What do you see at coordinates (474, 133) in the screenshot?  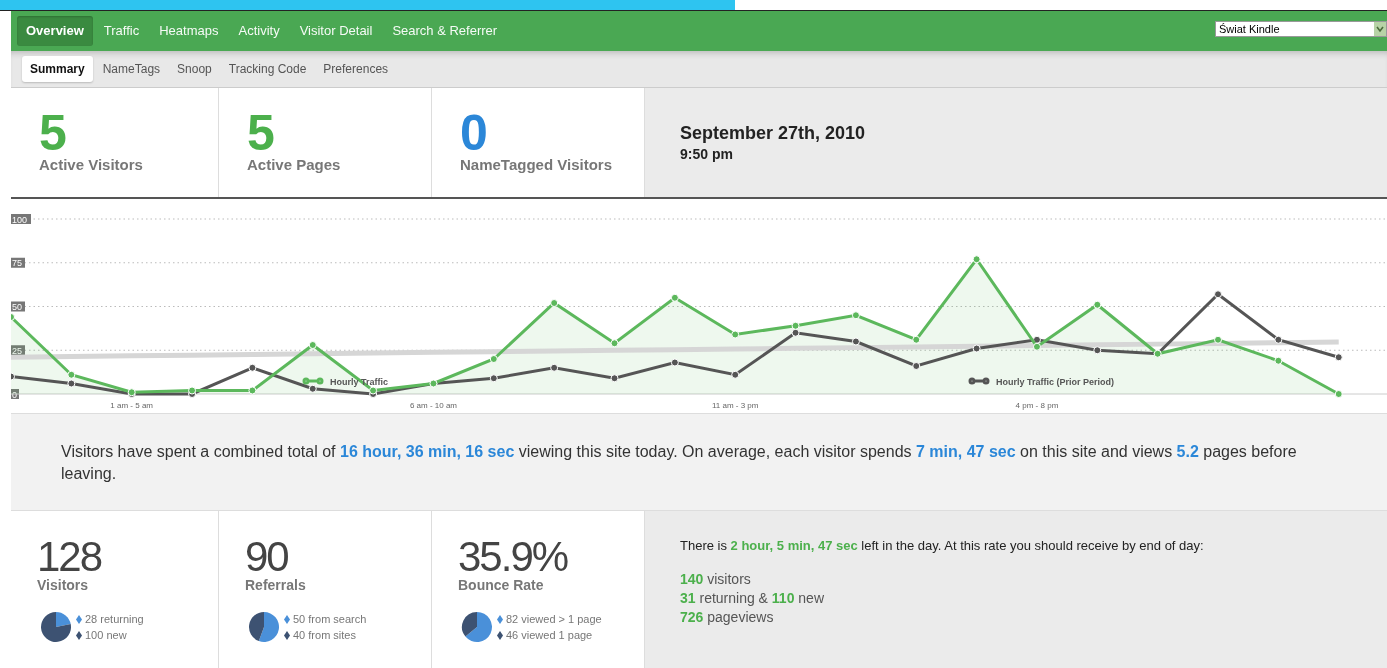 I see `stat-number: 0` at bounding box center [474, 133].